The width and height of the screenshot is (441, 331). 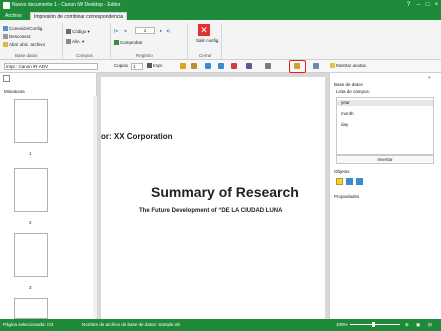 I want to click on tab-archivo: Archivo, so click(x=13, y=16).